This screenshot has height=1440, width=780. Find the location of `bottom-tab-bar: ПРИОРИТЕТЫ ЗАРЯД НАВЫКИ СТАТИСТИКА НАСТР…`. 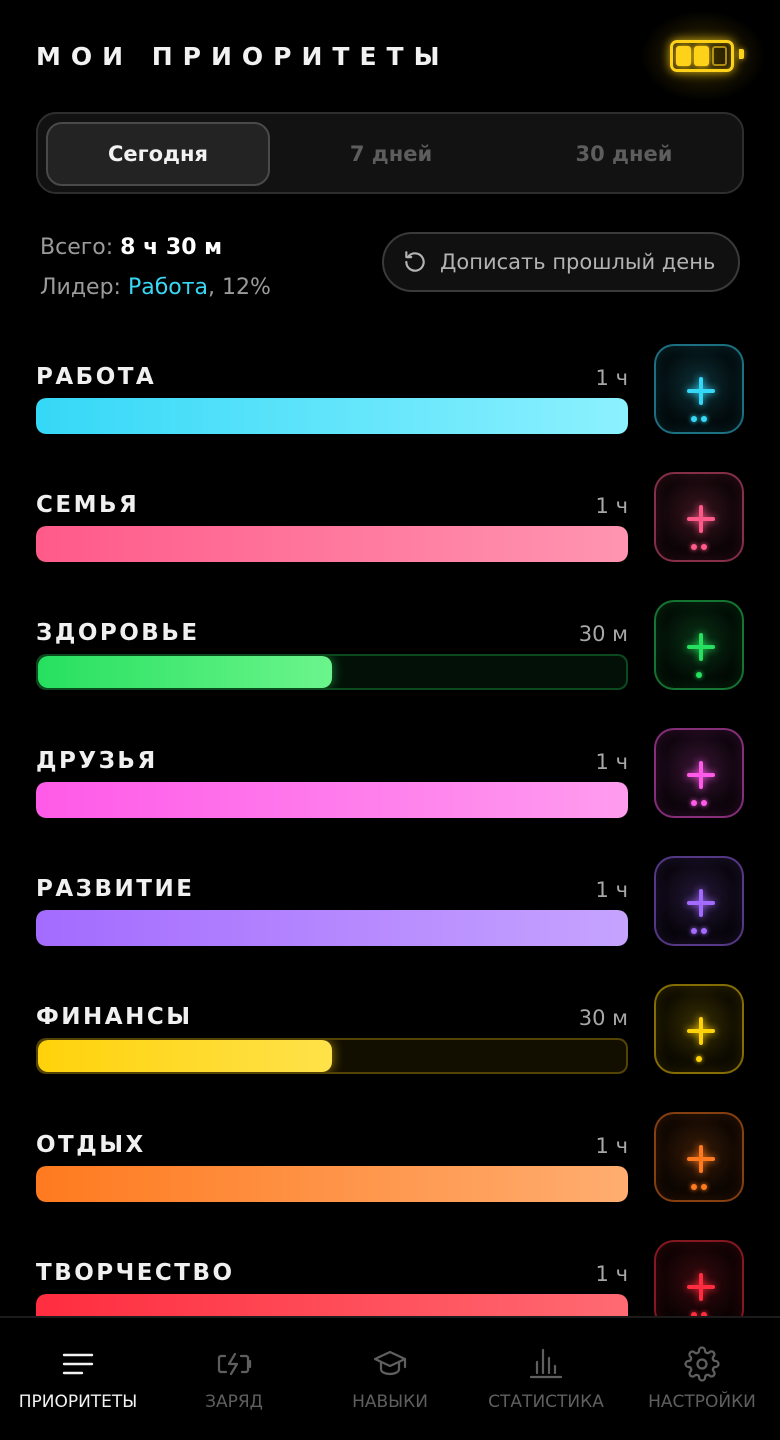

bottom-tab-bar: ПРИОРИТЕТЫ ЗАРЯД НАВЫКИ СТАТИСТИКА НАСТР… is located at coordinates (390, 1378).